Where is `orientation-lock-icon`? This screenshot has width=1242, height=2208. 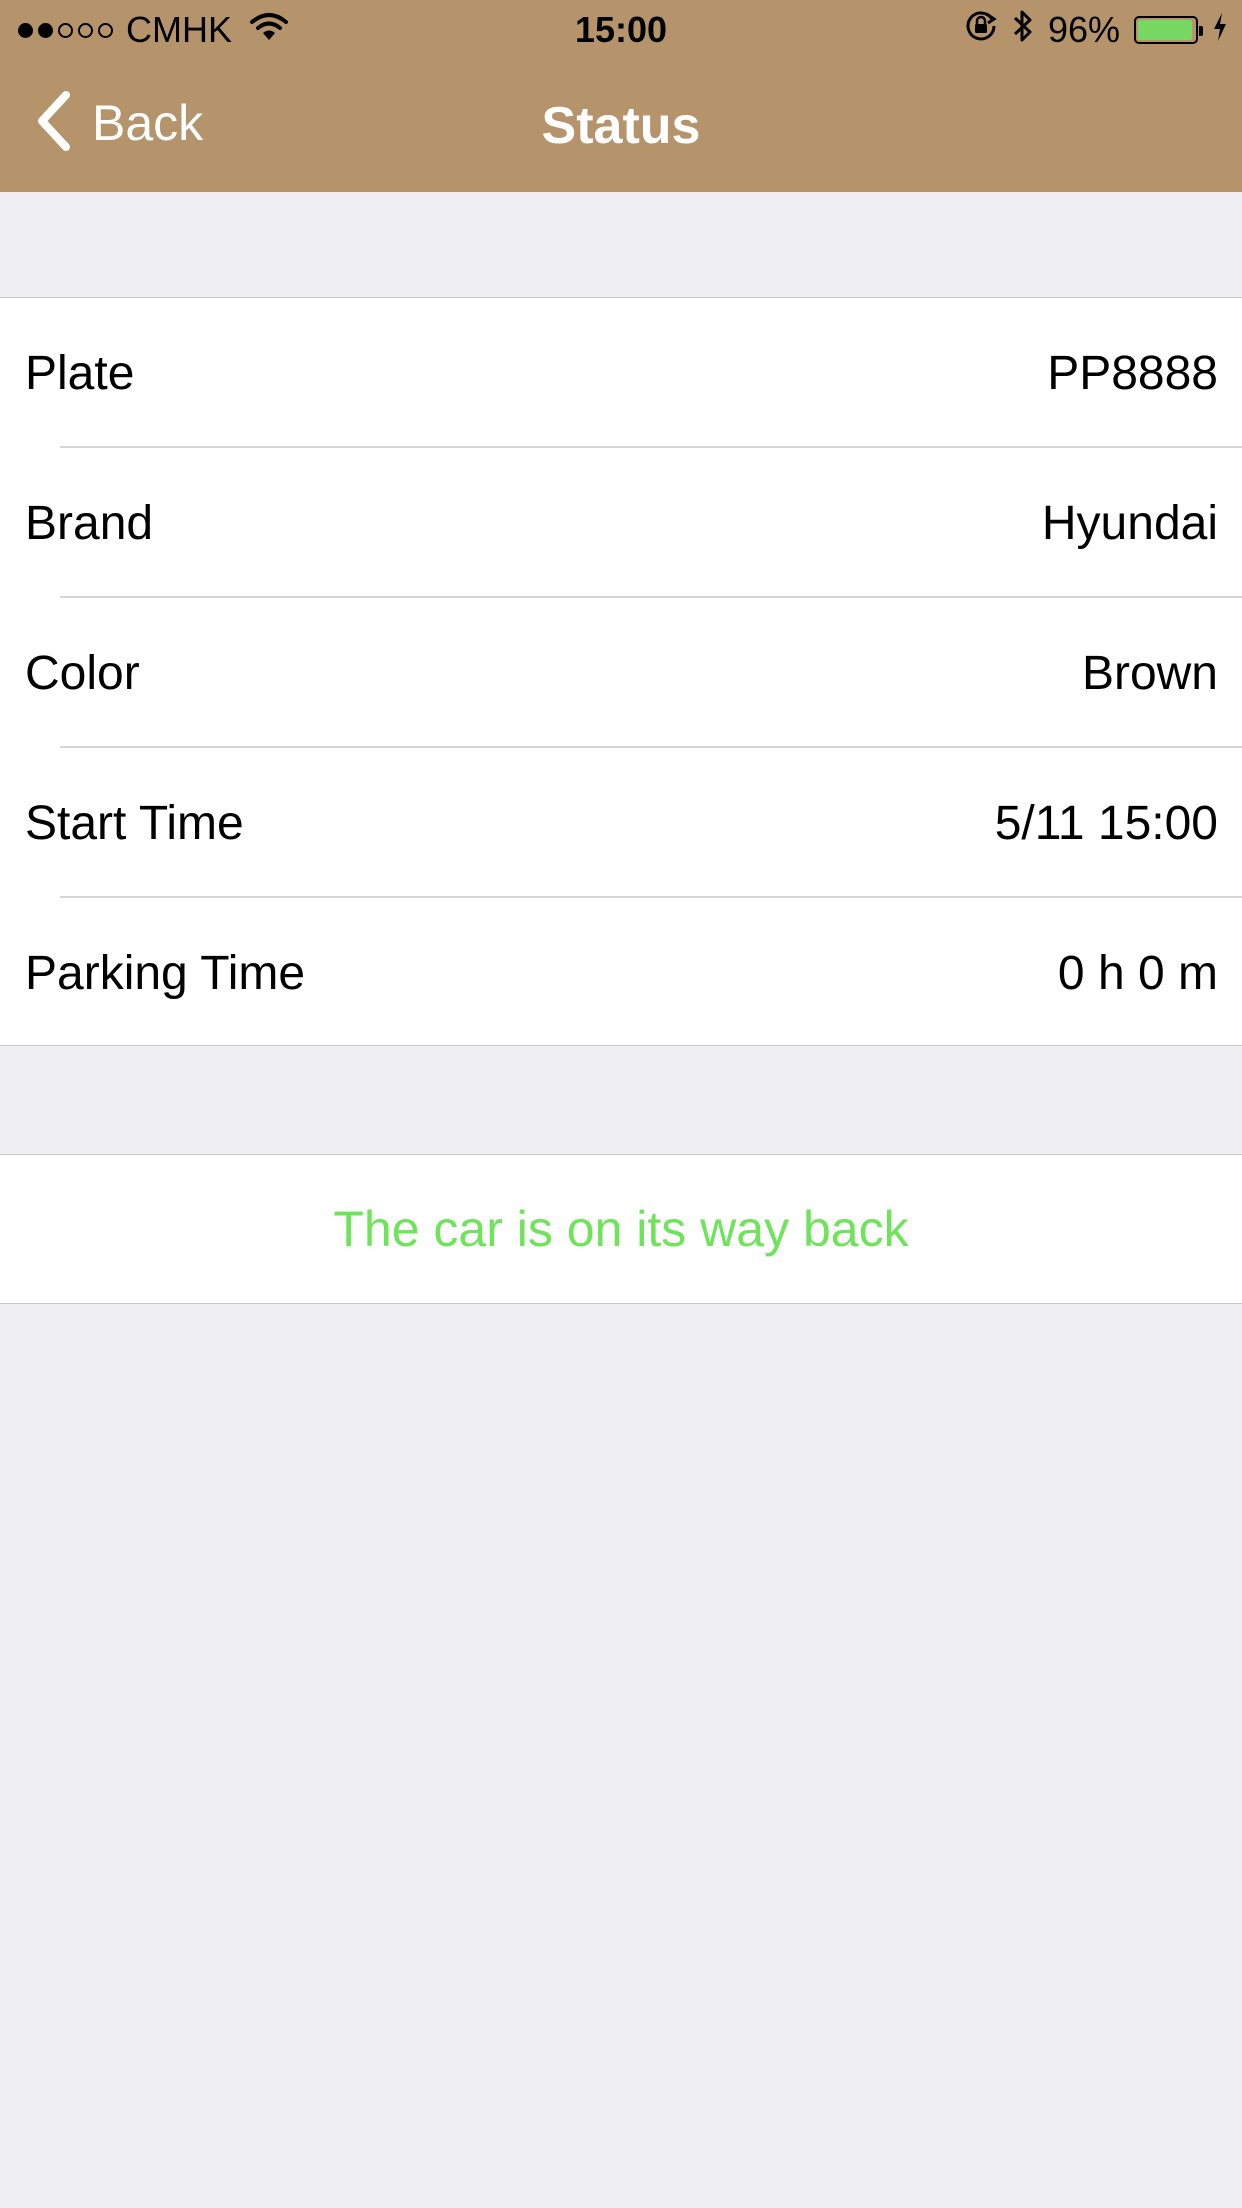 orientation-lock-icon is located at coordinates (981, 30).